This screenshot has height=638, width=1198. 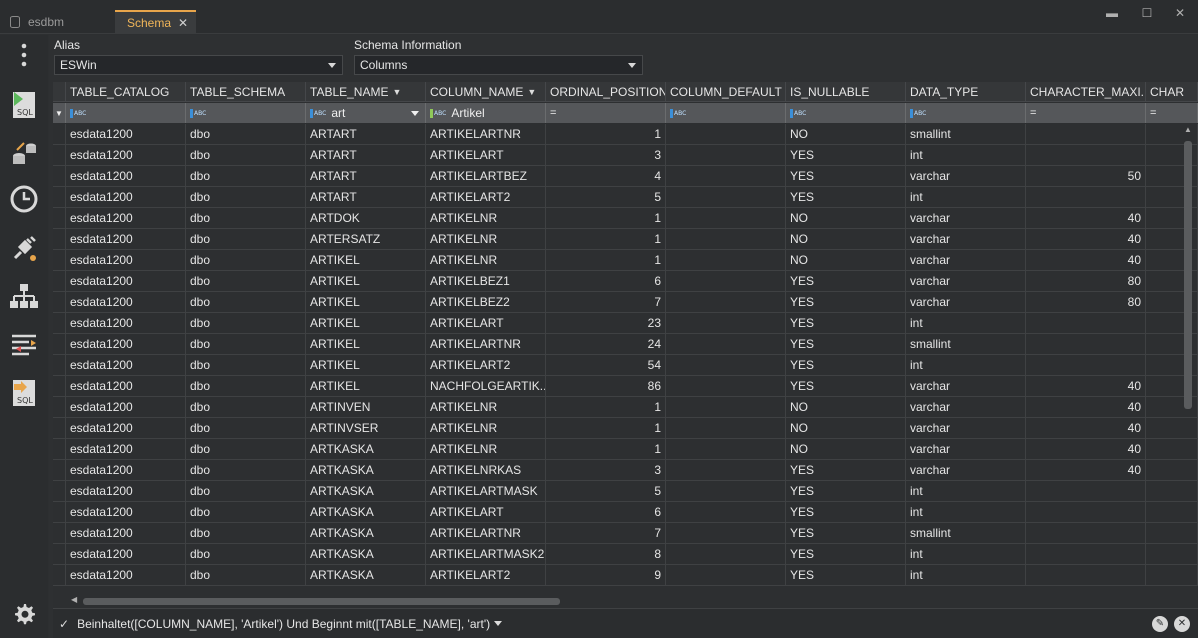 What do you see at coordinates (486, 113) in the screenshot?
I see `filter-cell-column-name: ABC Artikel` at bounding box center [486, 113].